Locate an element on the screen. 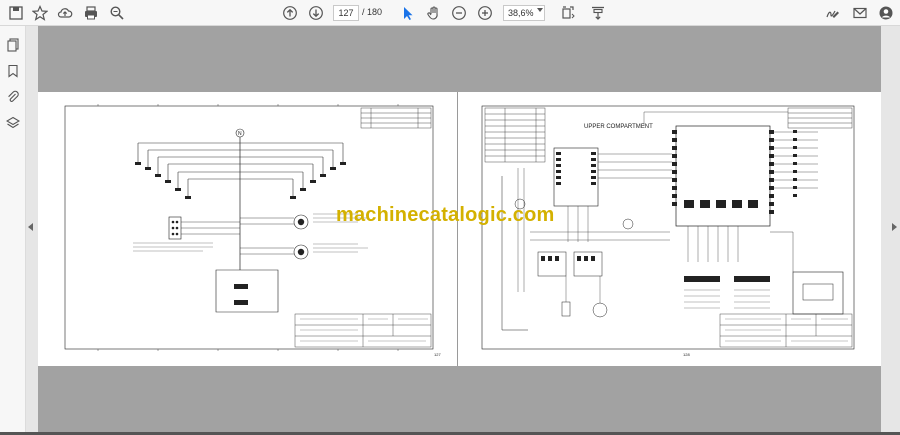  hand-icon is located at coordinates (434, 13).